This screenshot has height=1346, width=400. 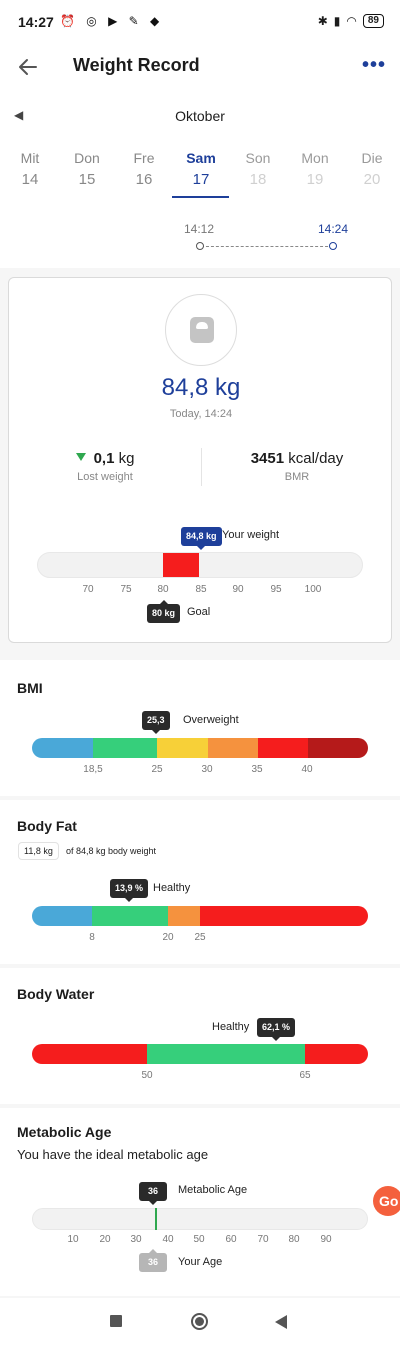 I want to click on month-label: Oktober, so click(x=200, y=116).